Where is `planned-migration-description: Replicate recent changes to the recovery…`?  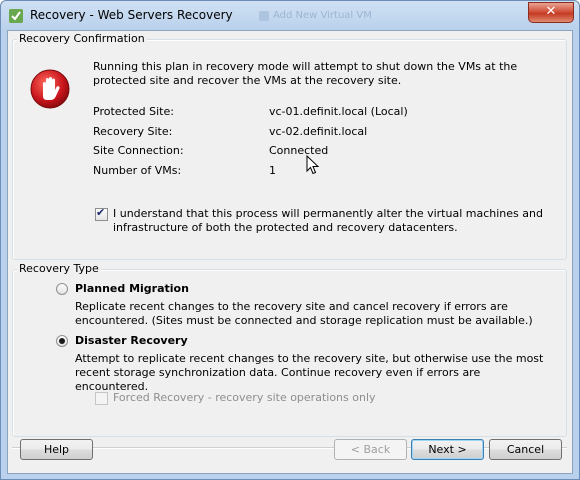 planned-migration-description: Replicate recent changes to the recovery… is located at coordinates (304, 313).